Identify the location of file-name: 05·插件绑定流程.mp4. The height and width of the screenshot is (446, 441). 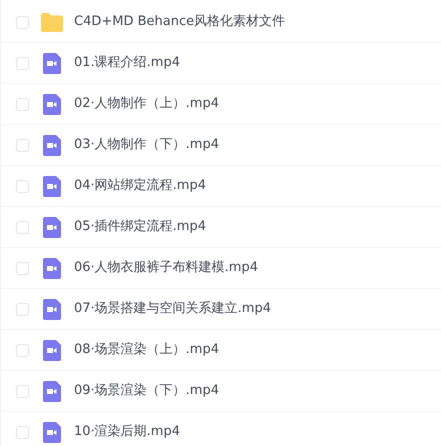
(140, 227).